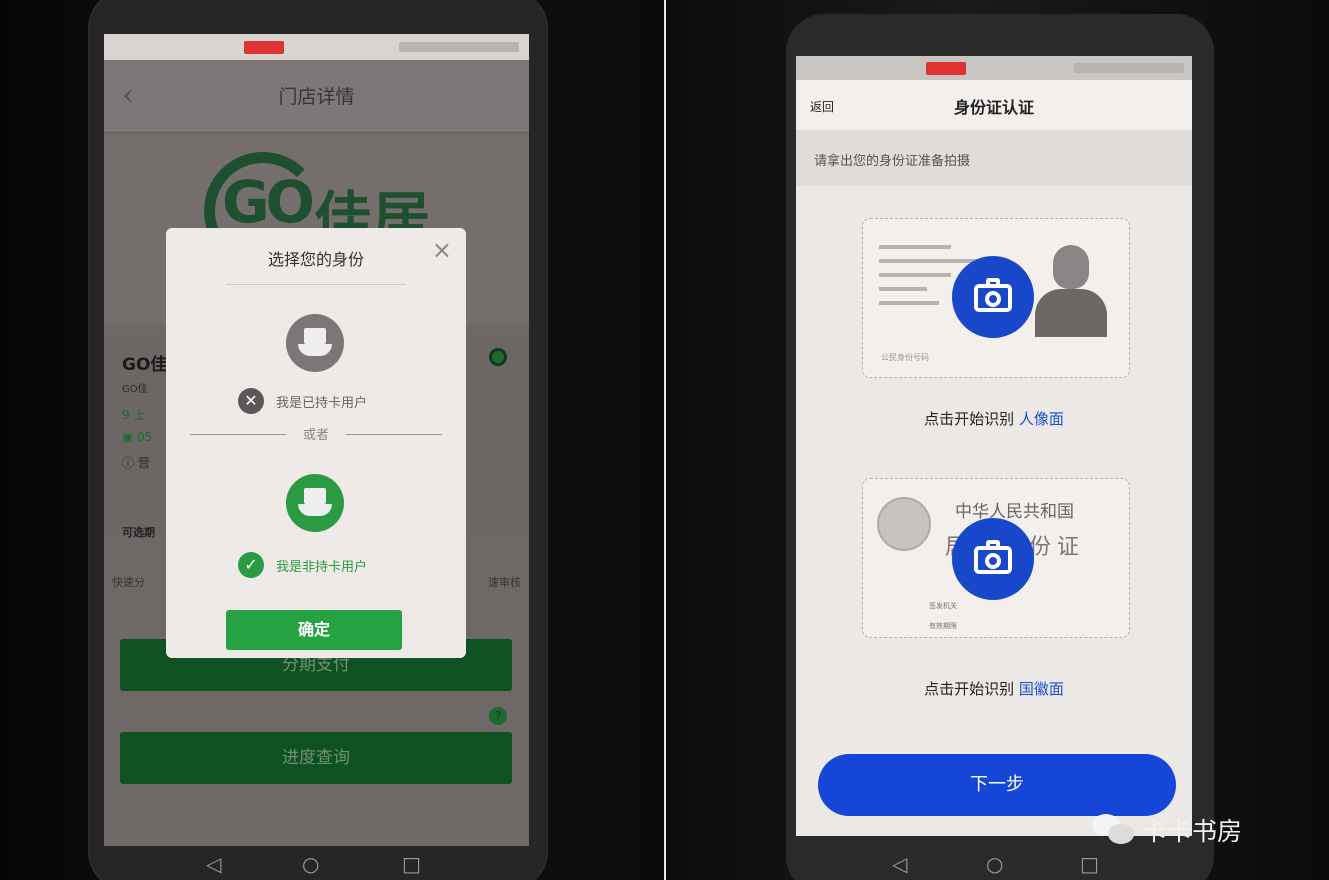 Image resolution: width=1329 pixels, height=880 pixels. What do you see at coordinates (905, 357) in the screenshot?
I see `id-number-label: 公民身份号码` at bounding box center [905, 357].